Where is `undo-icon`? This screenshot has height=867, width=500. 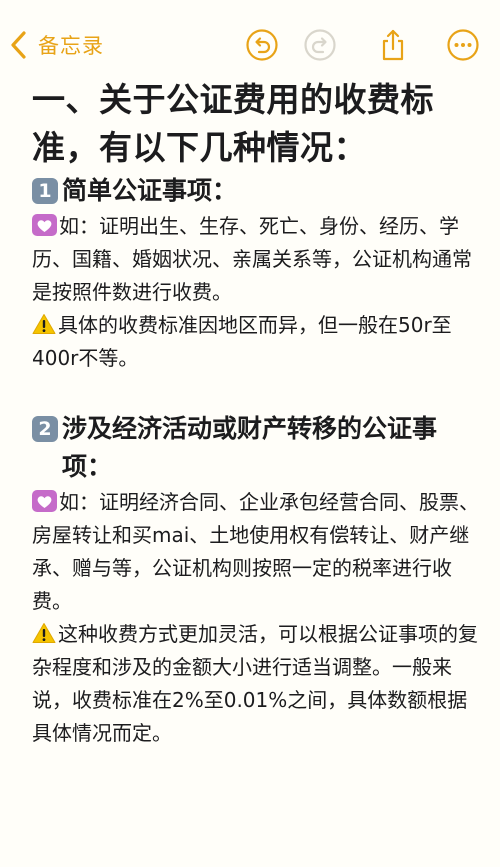 undo-icon is located at coordinates (262, 45).